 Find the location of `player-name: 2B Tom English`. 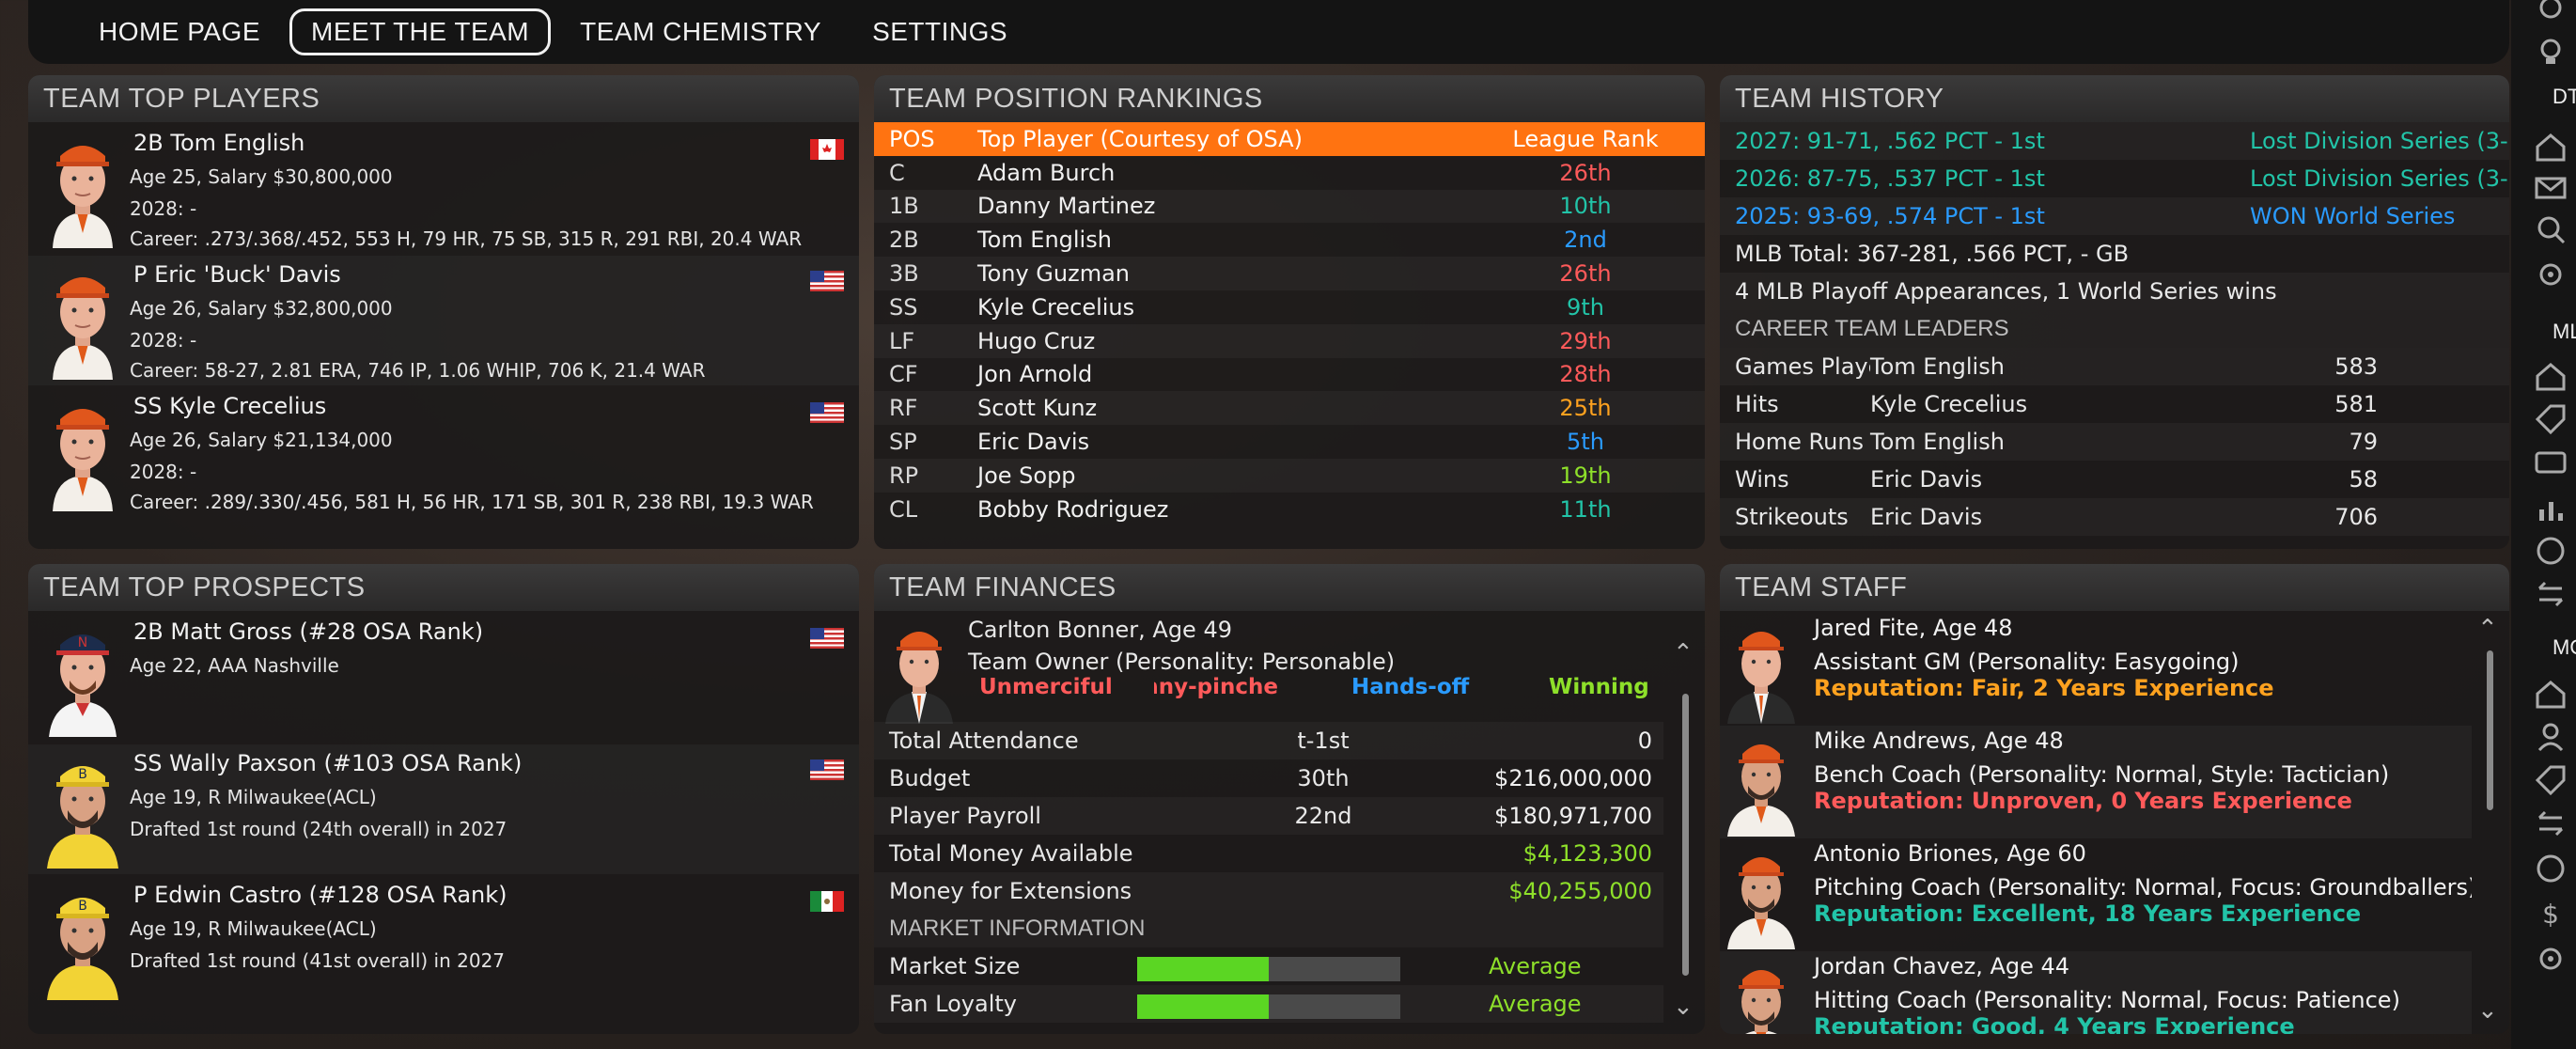

player-name: 2B Tom English is located at coordinates (219, 143).